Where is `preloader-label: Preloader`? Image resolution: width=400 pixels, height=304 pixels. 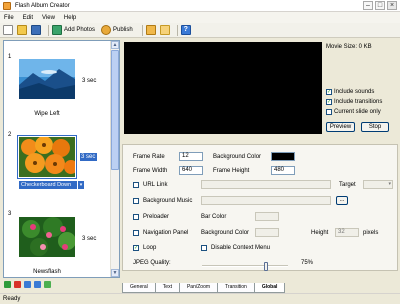 preloader-label: Preloader is located at coordinates (156, 217).